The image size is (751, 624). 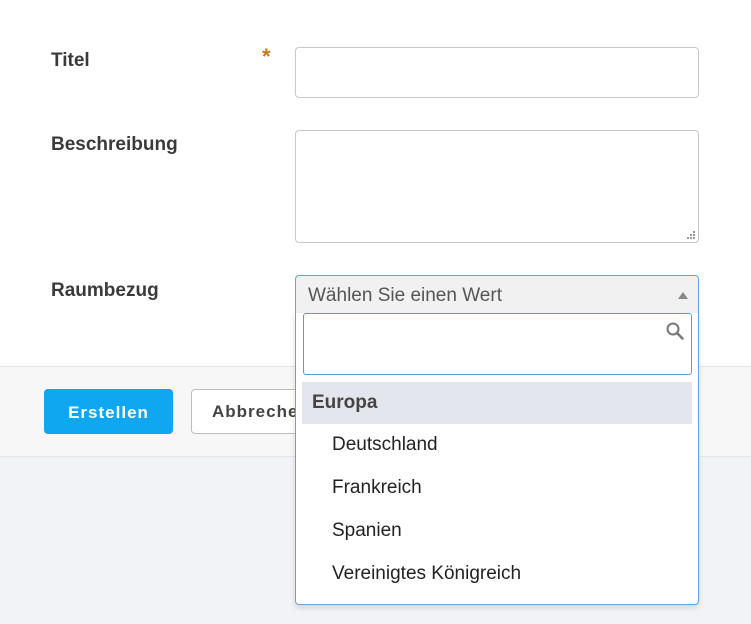 I want to click on option-frankreich: Frankreich, so click(x=377, y=488).